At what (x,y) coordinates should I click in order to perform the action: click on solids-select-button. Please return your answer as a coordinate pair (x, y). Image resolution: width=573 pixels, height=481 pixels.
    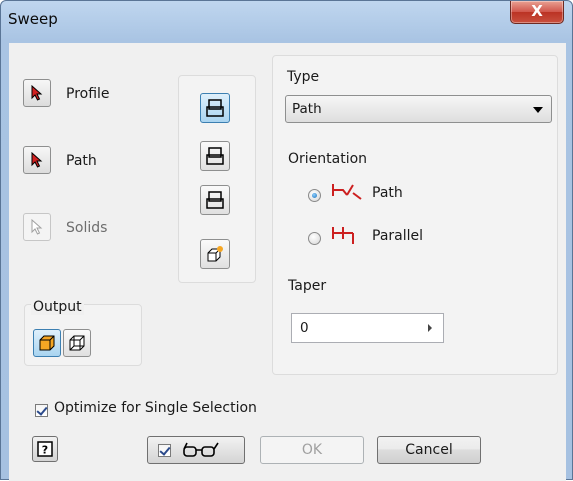
    Looking at the image, I should click on (37, 227).